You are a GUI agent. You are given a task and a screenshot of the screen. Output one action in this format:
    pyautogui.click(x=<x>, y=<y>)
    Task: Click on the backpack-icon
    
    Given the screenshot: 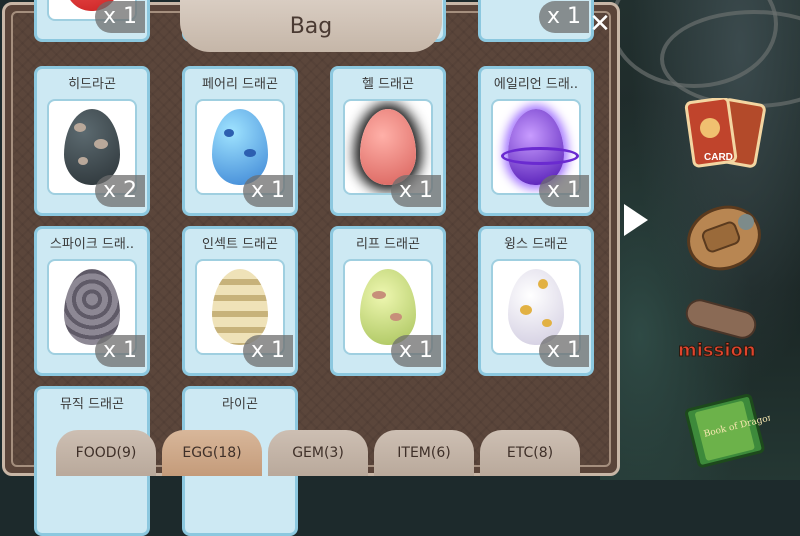 What is the action you would take?
    pyautogui.click(x=724, y=238)
    